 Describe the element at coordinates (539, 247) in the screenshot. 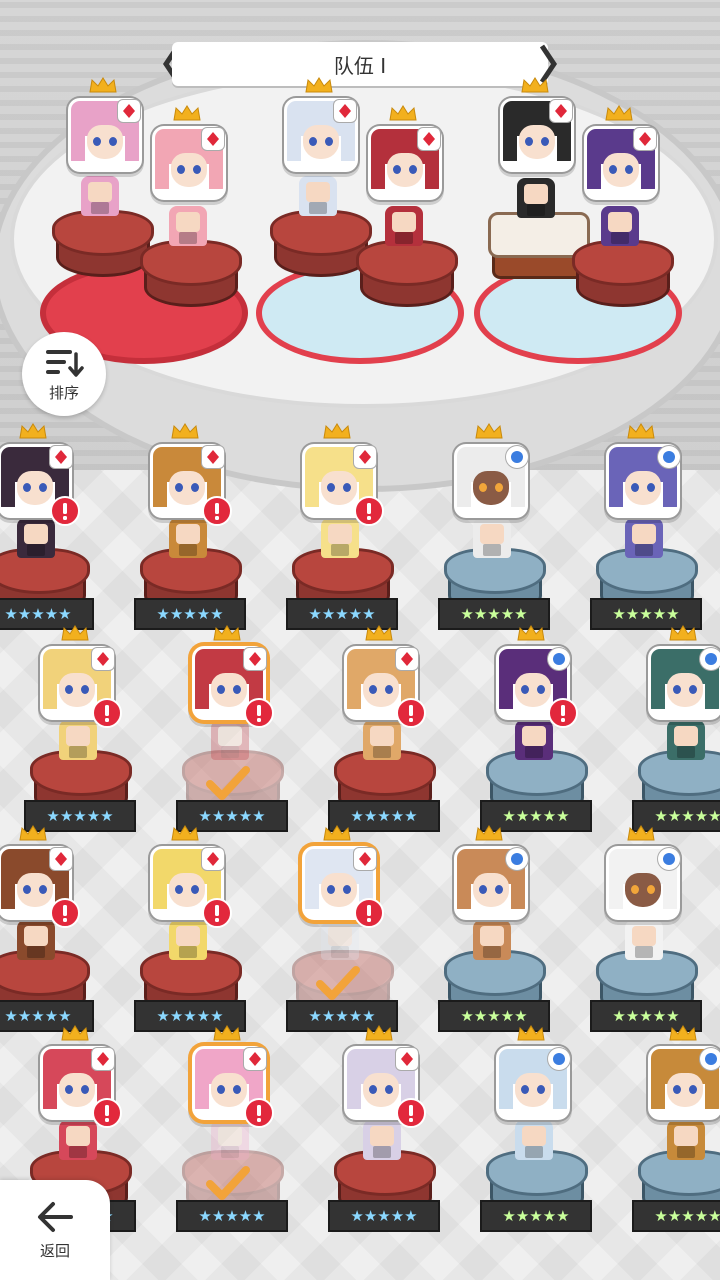

I see `character-pedestal` at that location.